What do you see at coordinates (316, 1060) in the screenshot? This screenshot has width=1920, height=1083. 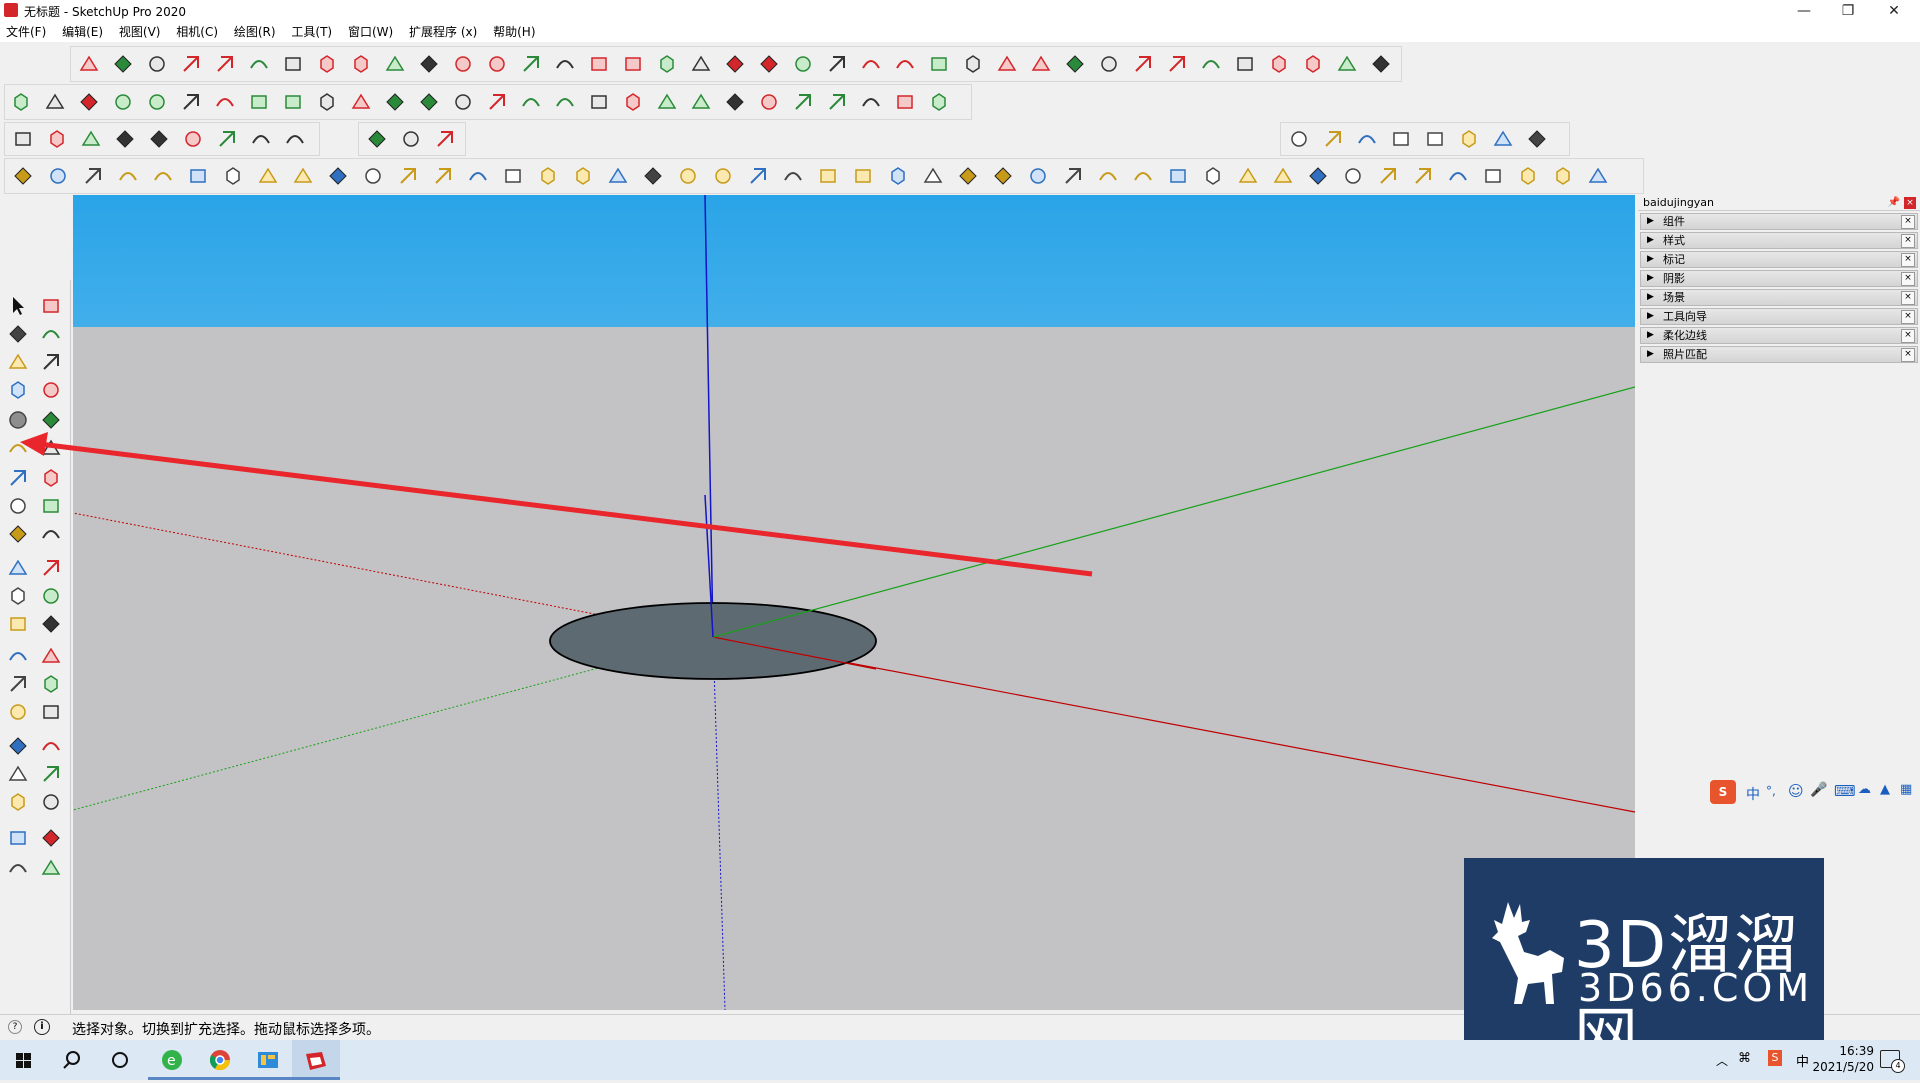 I see `taskbar-app-sketchup` at bounding box center [316, 1060].